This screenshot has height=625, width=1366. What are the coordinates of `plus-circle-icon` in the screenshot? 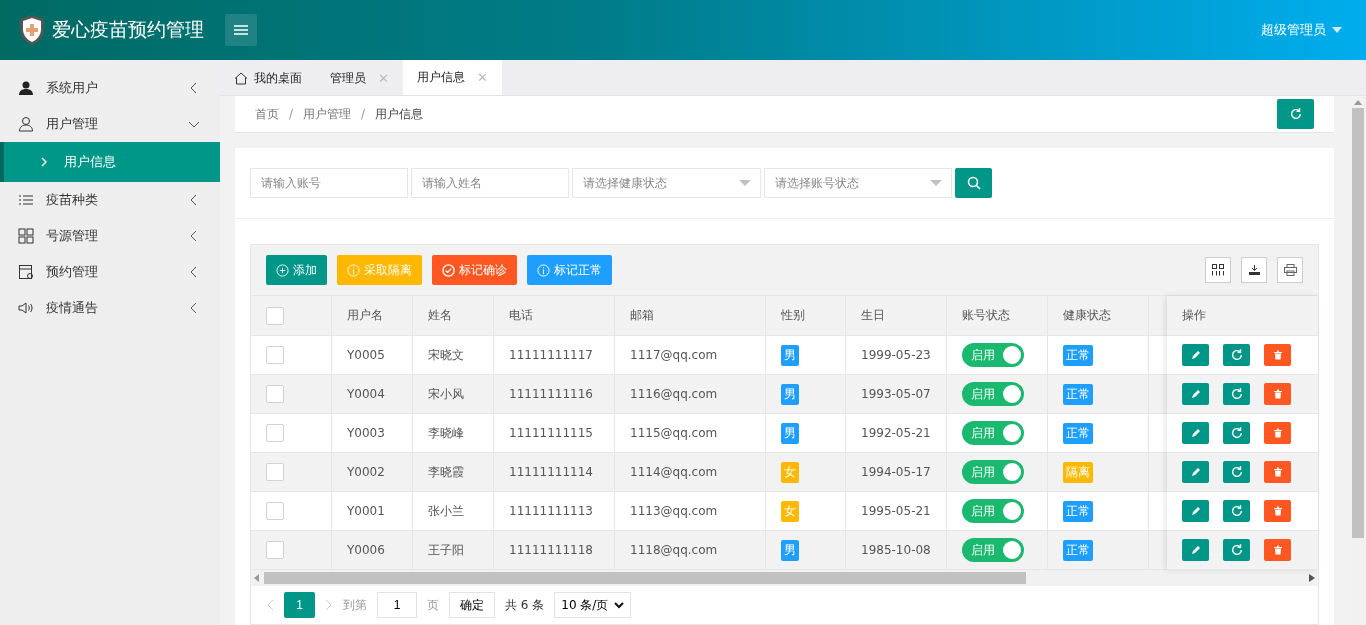 It's located at (282, 270).